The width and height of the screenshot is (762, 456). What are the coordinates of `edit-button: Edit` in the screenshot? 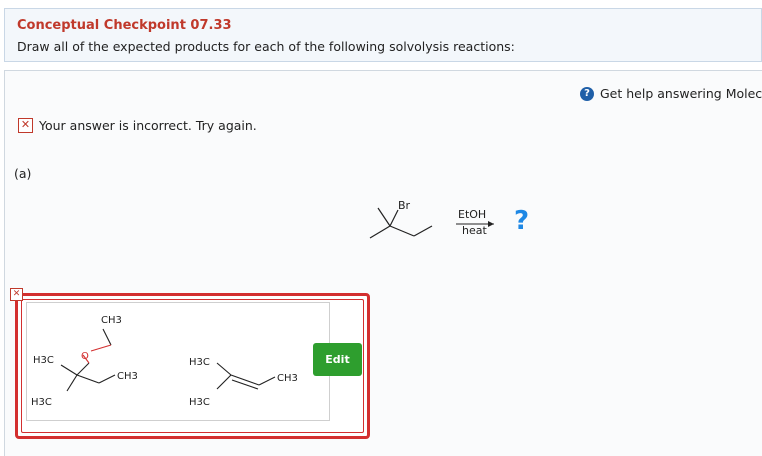 It's located at (337, 359).